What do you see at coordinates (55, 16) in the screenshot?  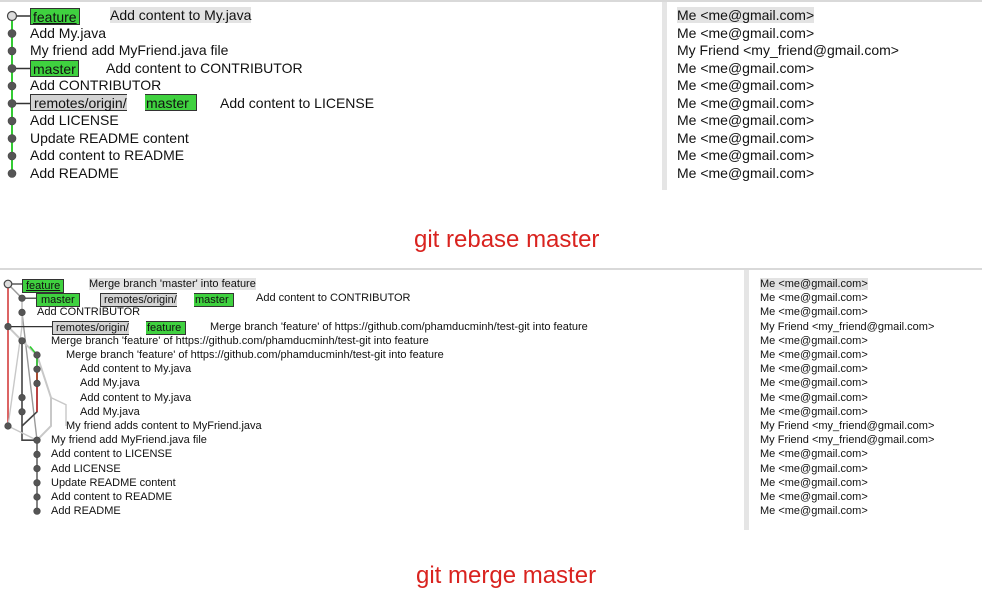 I see `branch-feature-label: feature` at bounding box center [55, 16].